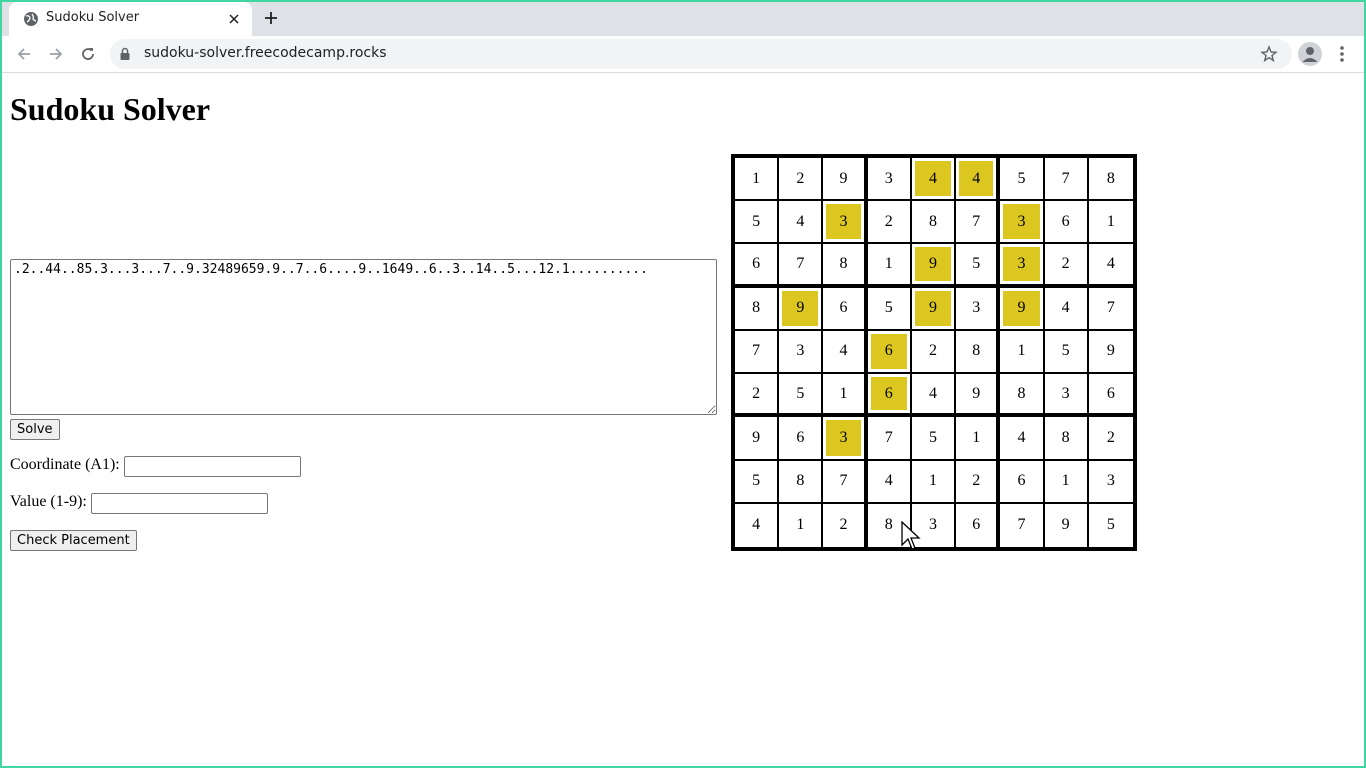 Image resolution: width=1366 pixels, height=768 pixels. What do you see at coordinates (56, 54) in the screenshot?
I see `forward-arrow-icon` at bounding box center [56, 54].